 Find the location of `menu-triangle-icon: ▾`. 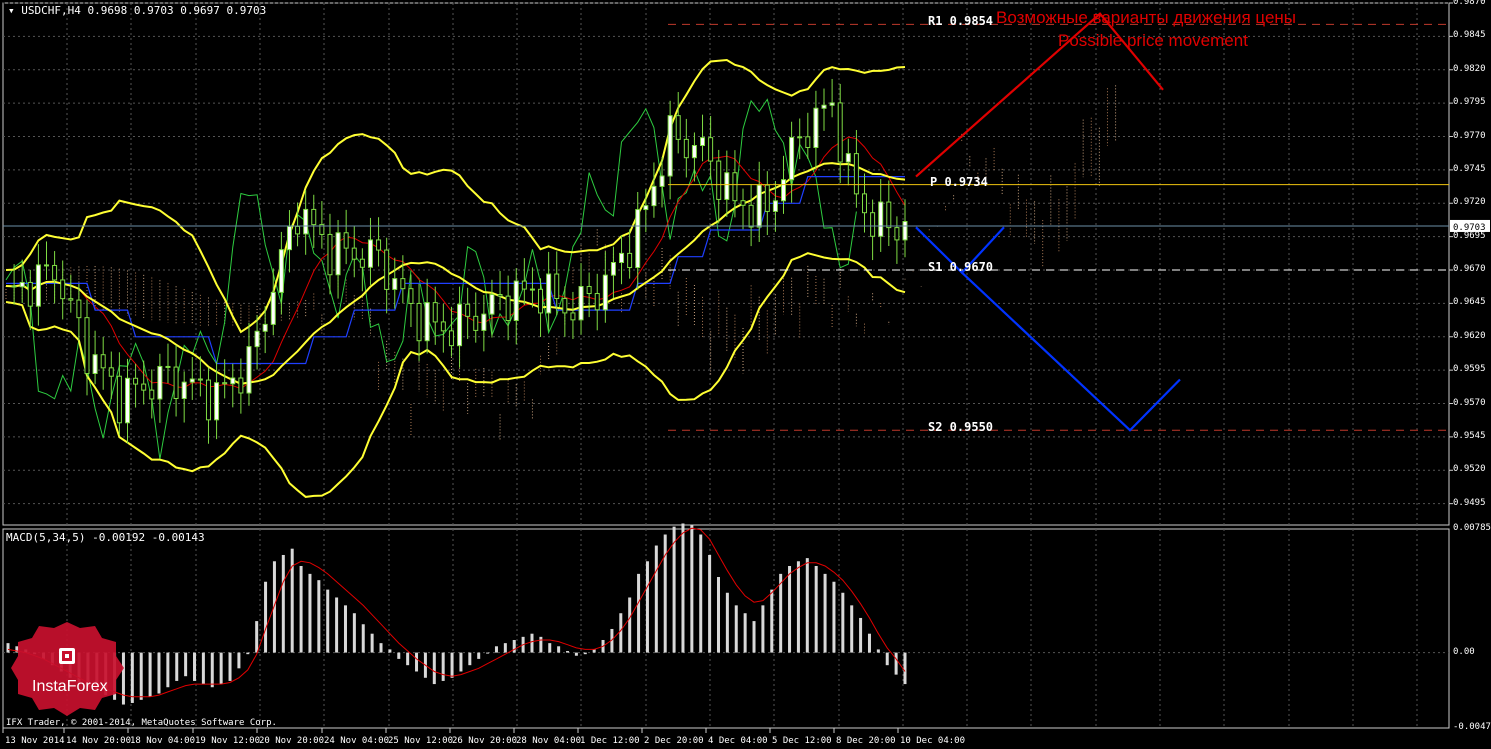

menu-triangle-icon: ▾ is located at coordinates (11, 10).